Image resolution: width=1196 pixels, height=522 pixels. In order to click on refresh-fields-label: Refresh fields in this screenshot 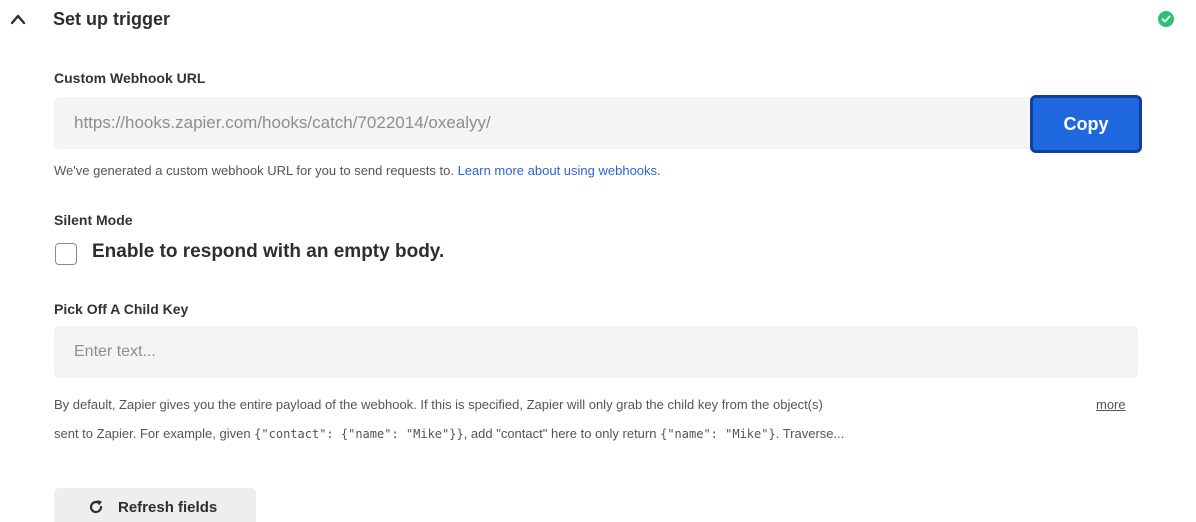, I will do `click(168, 507)`.